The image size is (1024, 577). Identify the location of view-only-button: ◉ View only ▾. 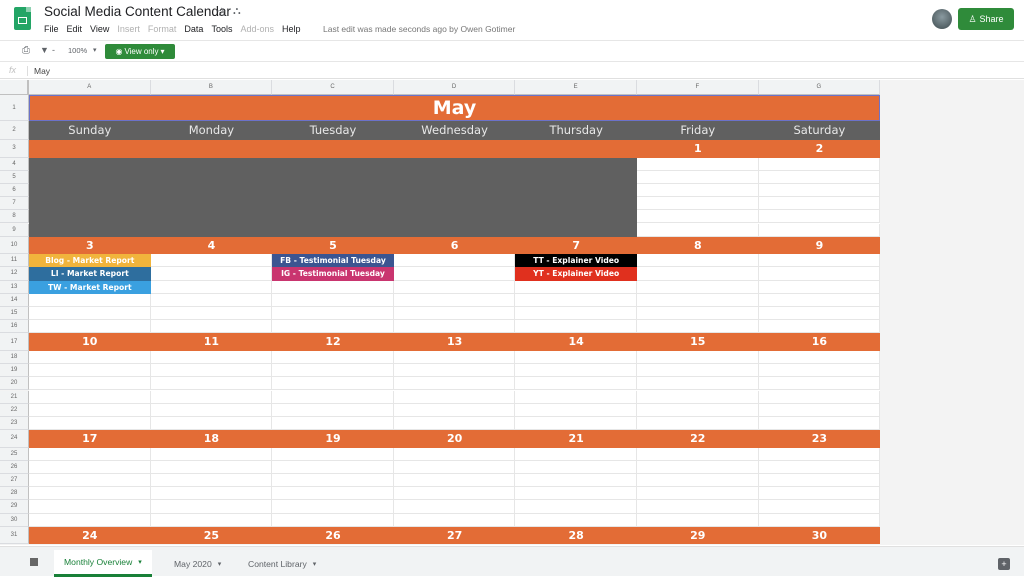
(140, 51).